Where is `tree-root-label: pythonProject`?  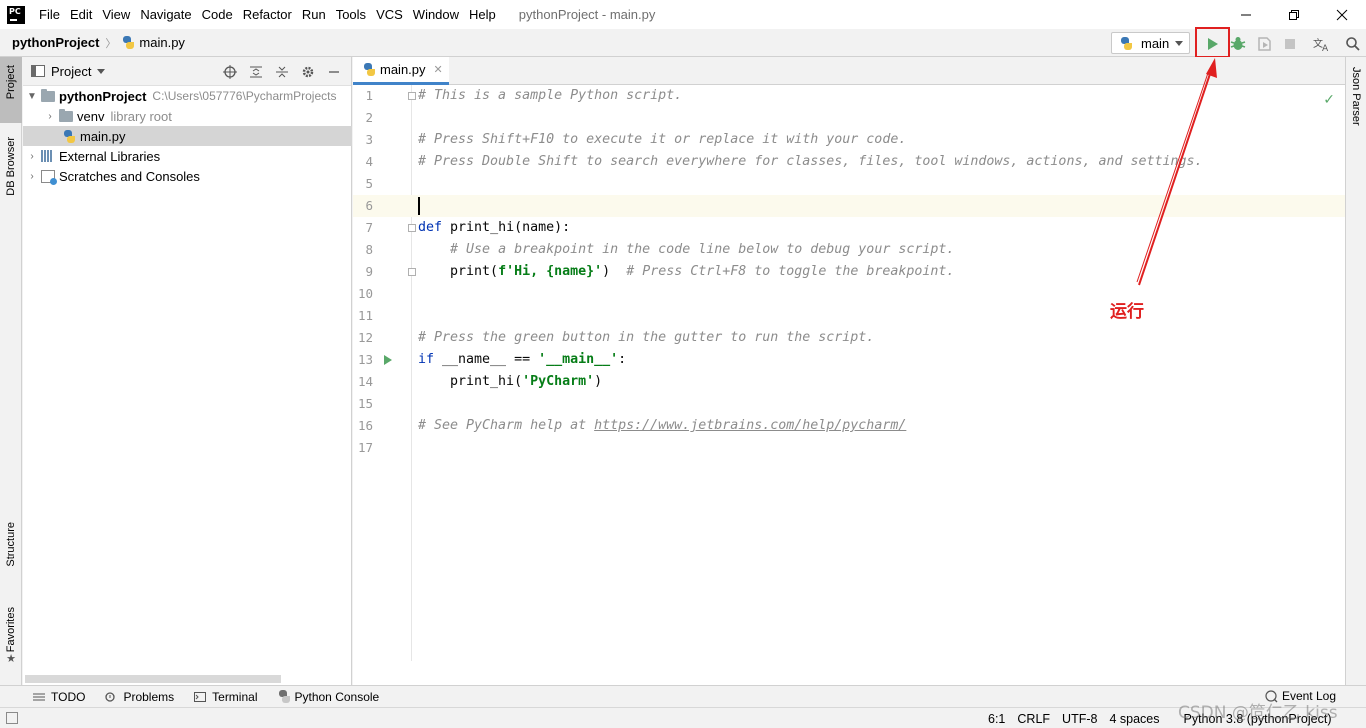
tree-root-label: pythonProject is located at coordinates (103, 96).